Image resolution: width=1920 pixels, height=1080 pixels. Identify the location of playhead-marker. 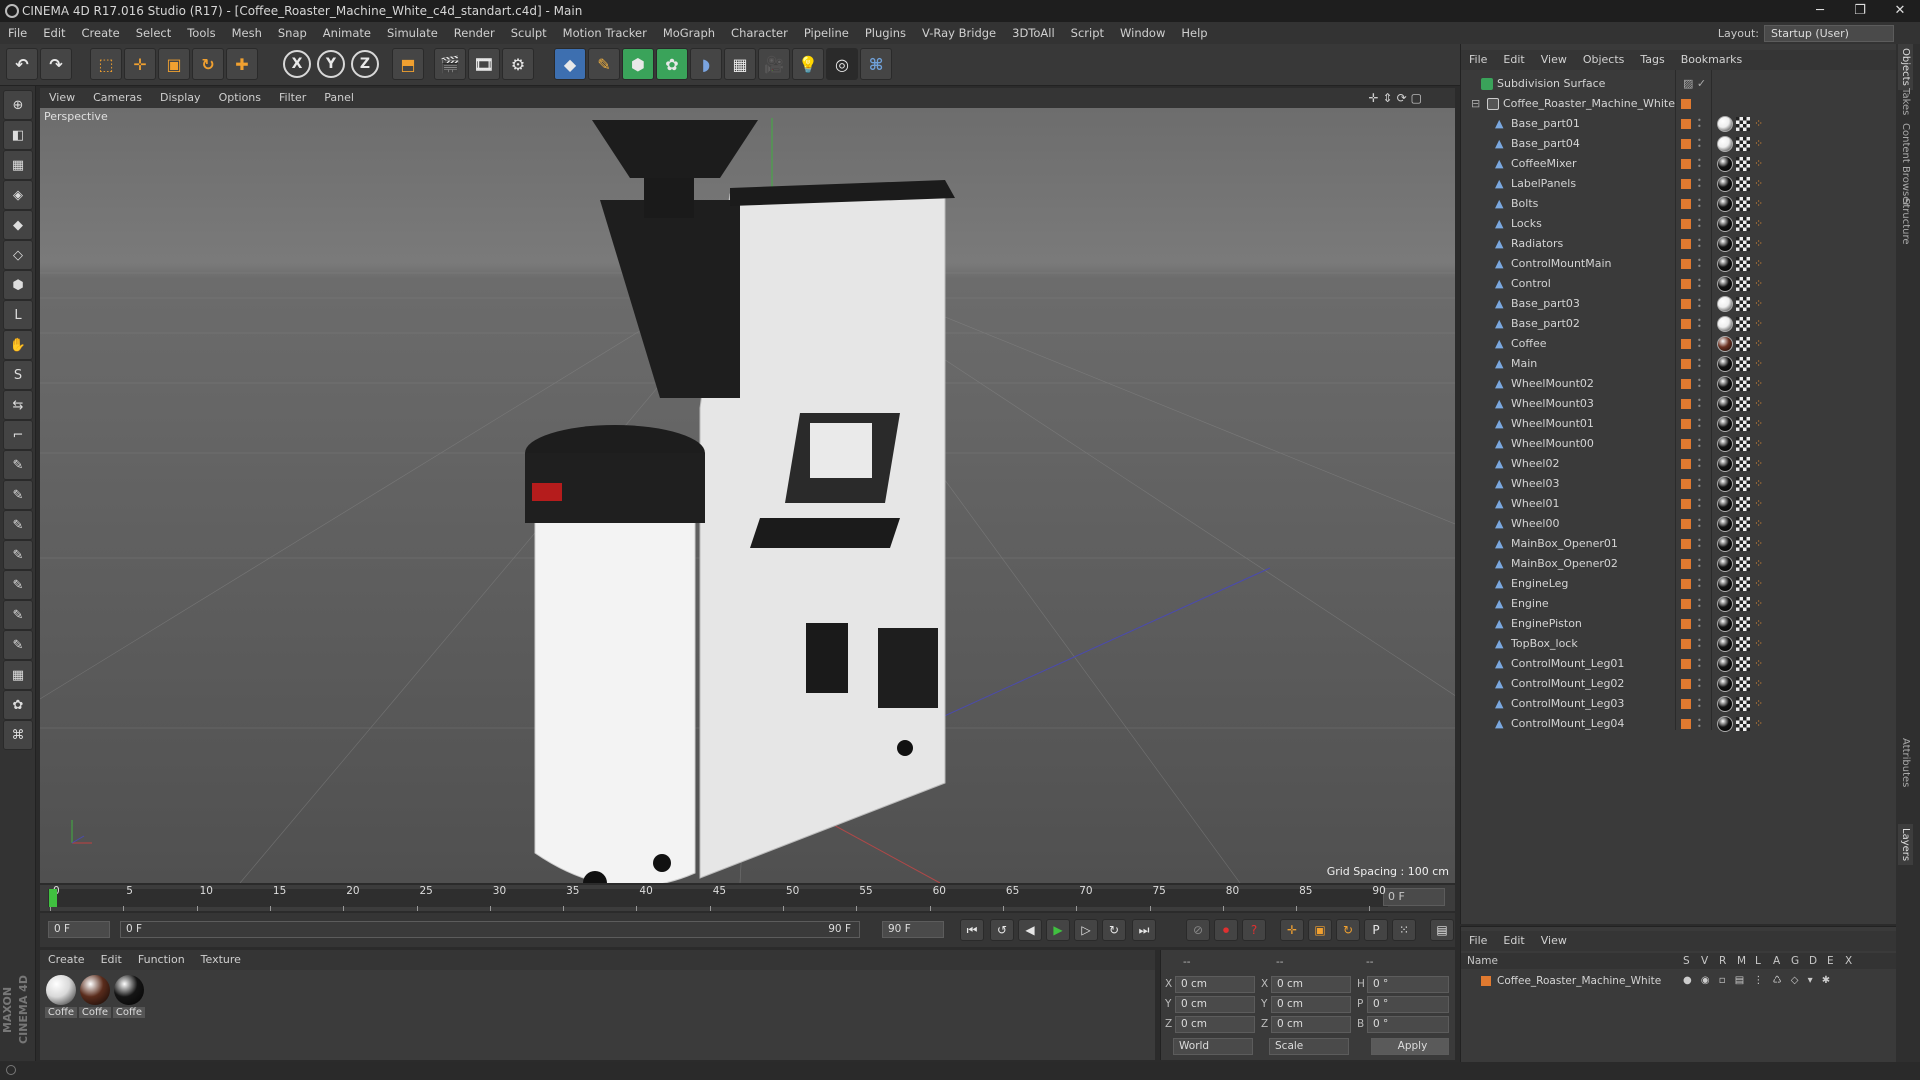
(53, 898).